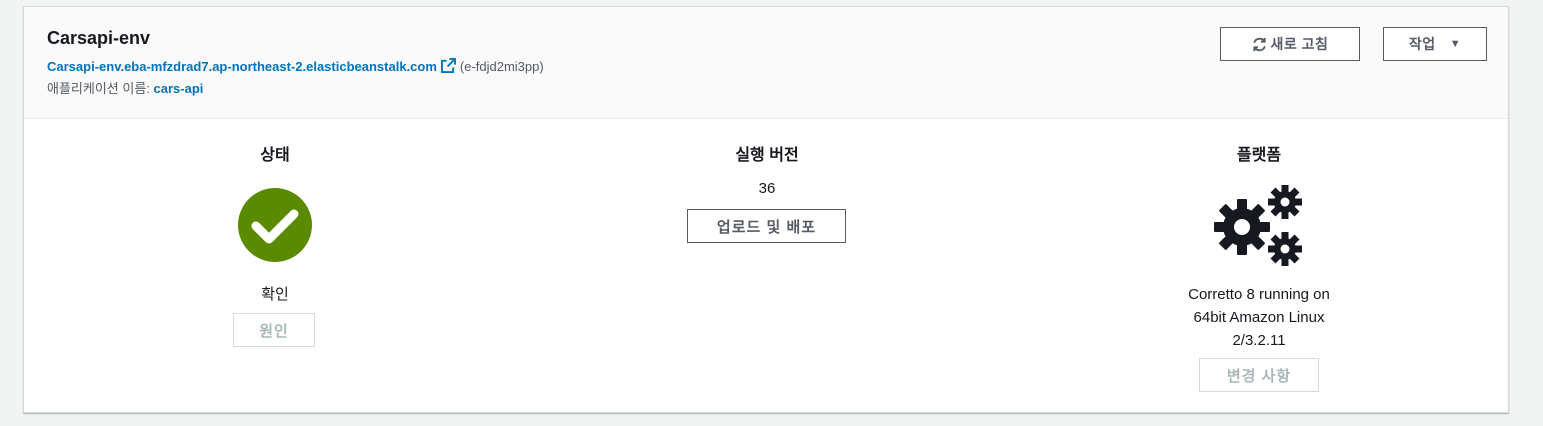 The width and height of the screenshot is (1543, 426). I want to click on refresh-label: 새로 고침, so click(1299, 44).